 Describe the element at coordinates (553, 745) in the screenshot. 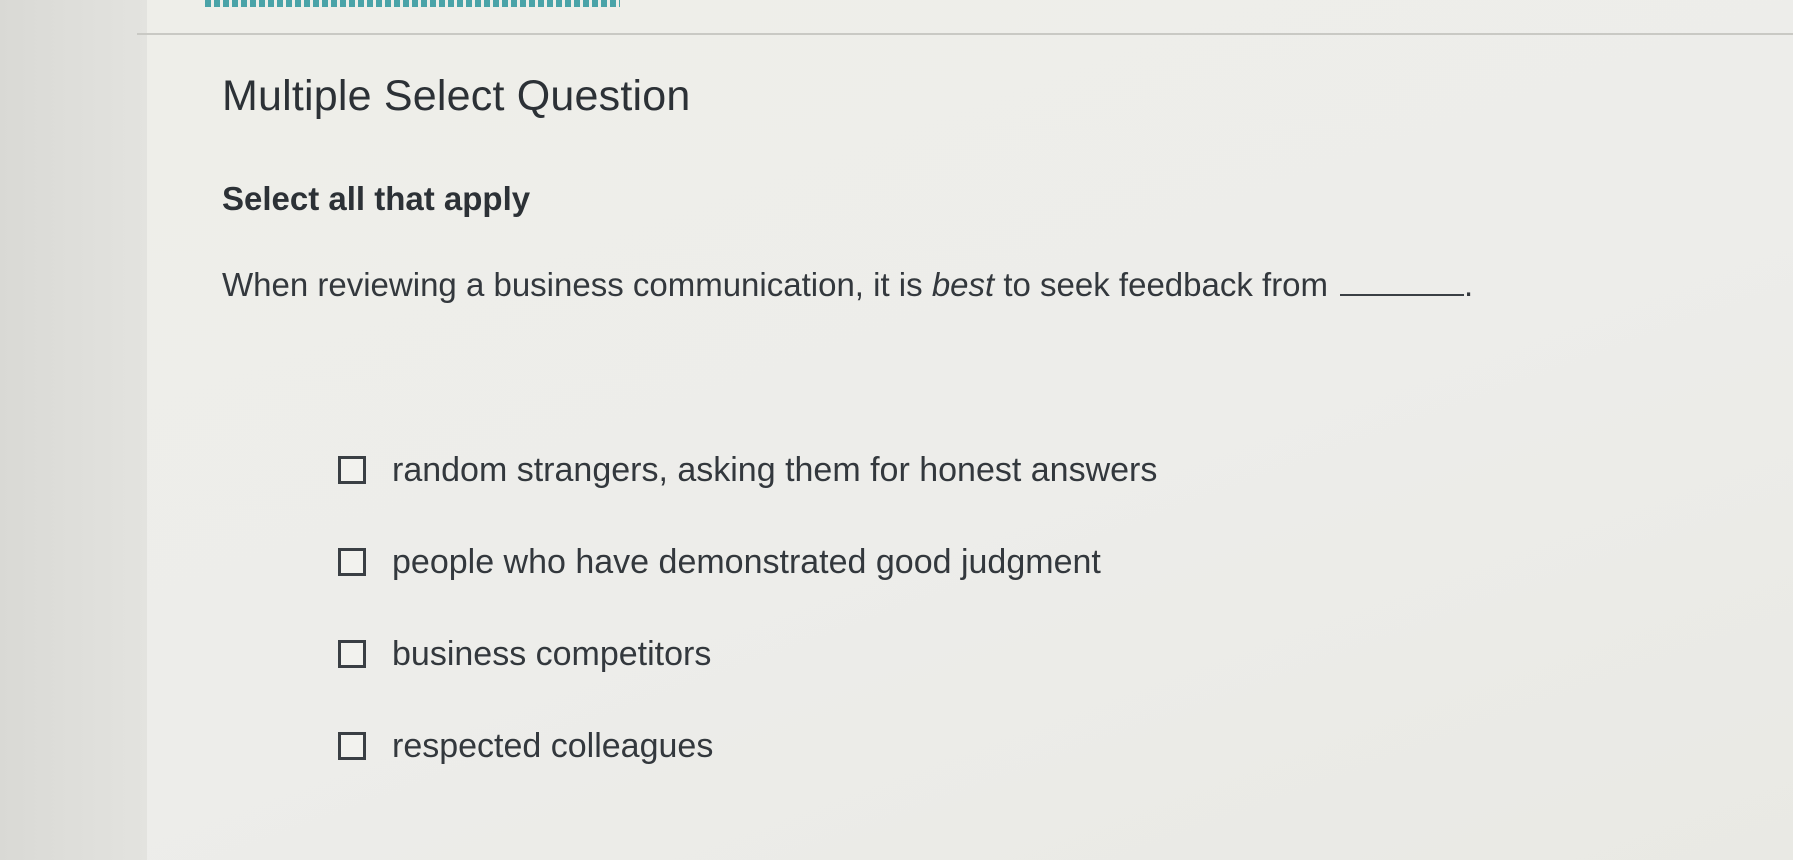

I see `answer-option-label: respected colleagues` at that location.